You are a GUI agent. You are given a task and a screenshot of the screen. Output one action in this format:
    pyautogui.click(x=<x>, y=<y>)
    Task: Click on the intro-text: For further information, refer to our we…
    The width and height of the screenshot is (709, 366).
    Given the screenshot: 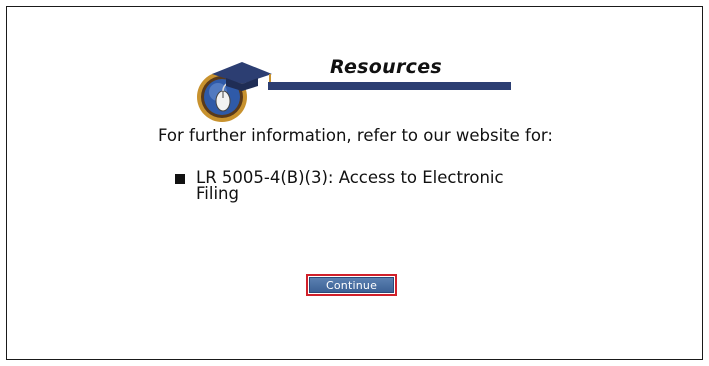 What is the action you would take?
    pyautogui.click(x=355, y=135)
    